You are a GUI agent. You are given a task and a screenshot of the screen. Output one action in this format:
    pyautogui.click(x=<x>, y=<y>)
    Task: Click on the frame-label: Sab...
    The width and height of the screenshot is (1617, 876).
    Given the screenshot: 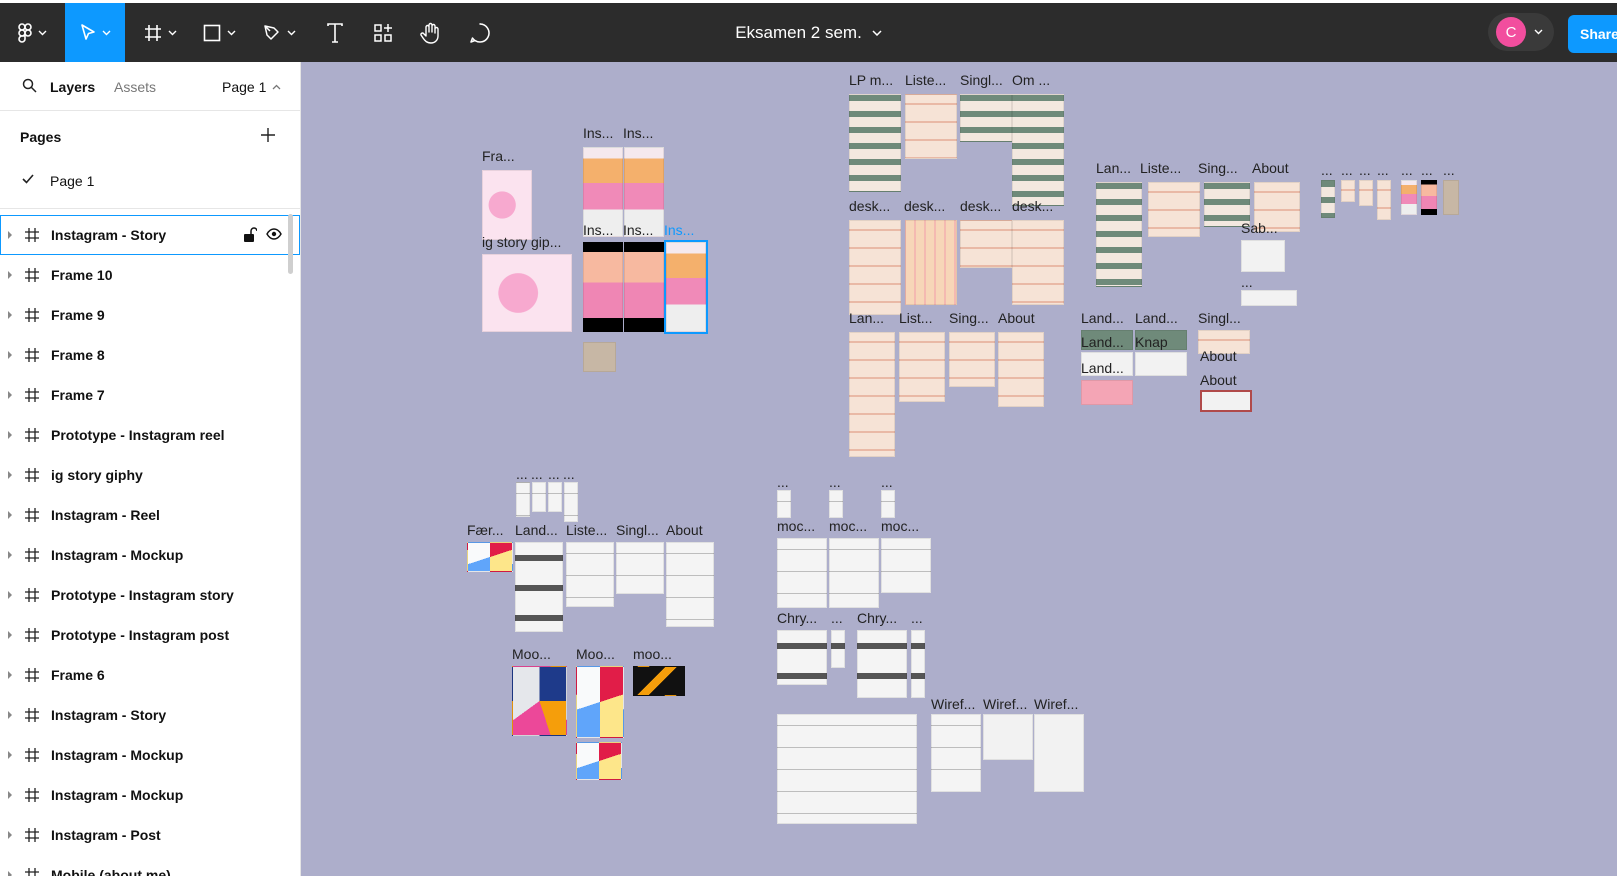 What is the action you would take?
    pyautogui.click(x=1259, y=228)
    